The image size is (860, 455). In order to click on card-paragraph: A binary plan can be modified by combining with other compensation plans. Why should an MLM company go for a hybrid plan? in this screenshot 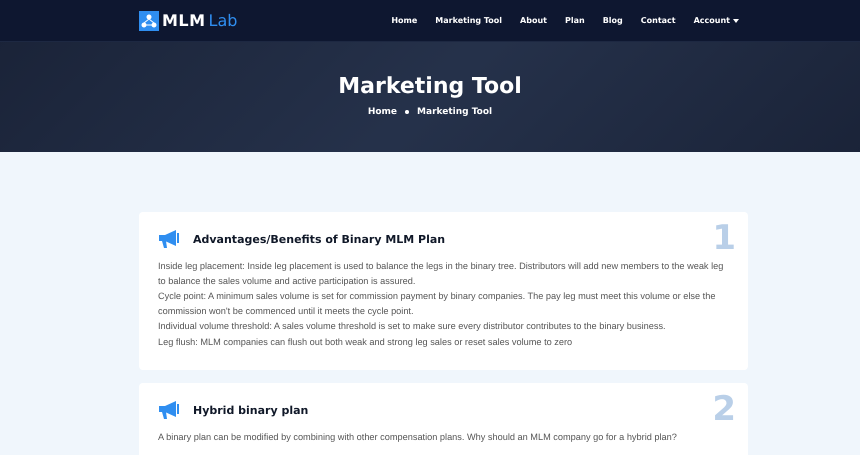, I will do `click(418, 437)`.